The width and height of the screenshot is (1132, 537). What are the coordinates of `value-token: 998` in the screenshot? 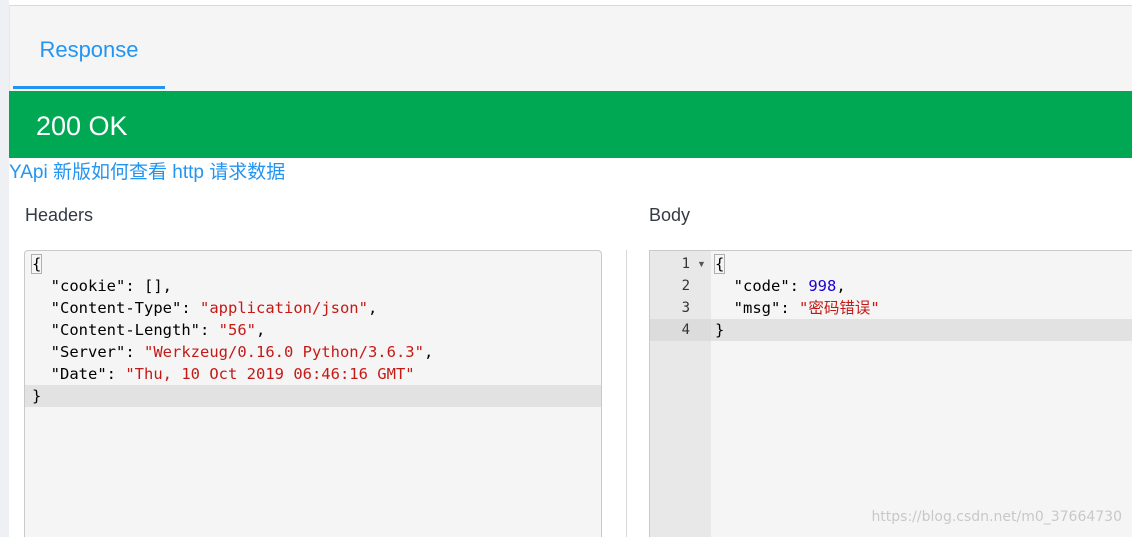 It's located at (822, 286).